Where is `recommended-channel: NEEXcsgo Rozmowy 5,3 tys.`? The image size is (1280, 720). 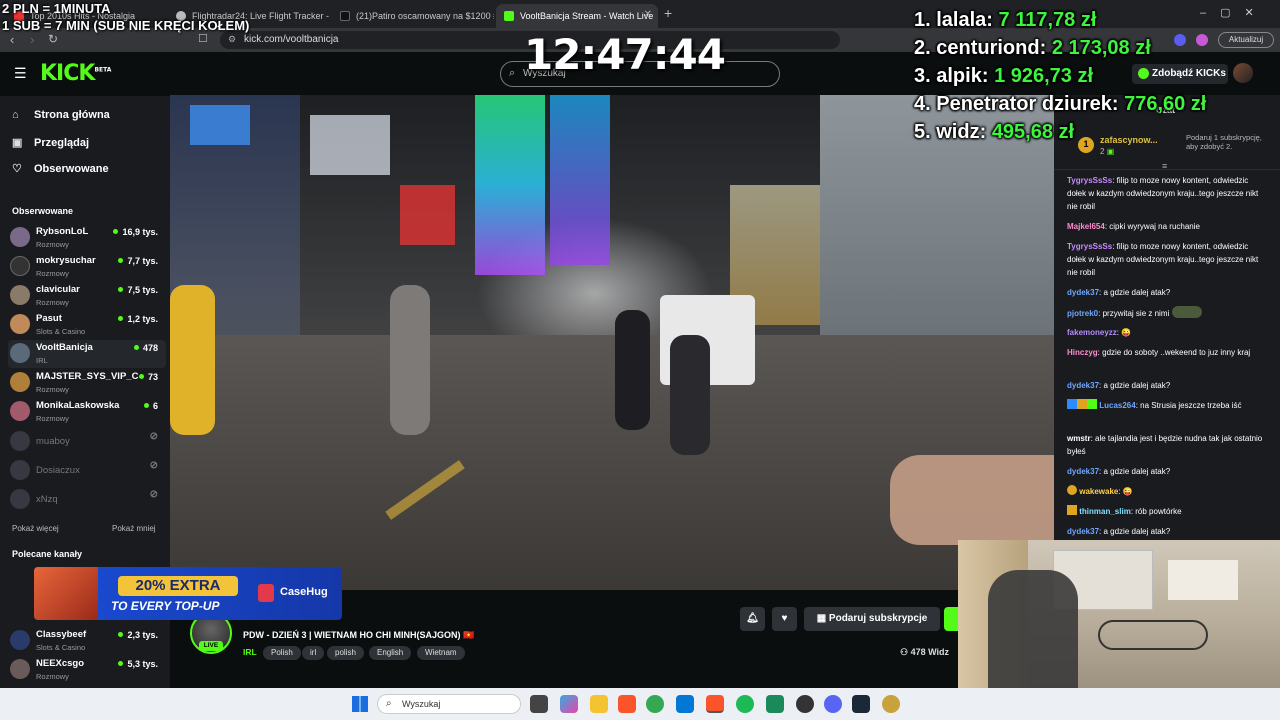
recommended-channel: NEEXcsgo Rozmowy 5,3 tys. is located at coordinates (87, 670).